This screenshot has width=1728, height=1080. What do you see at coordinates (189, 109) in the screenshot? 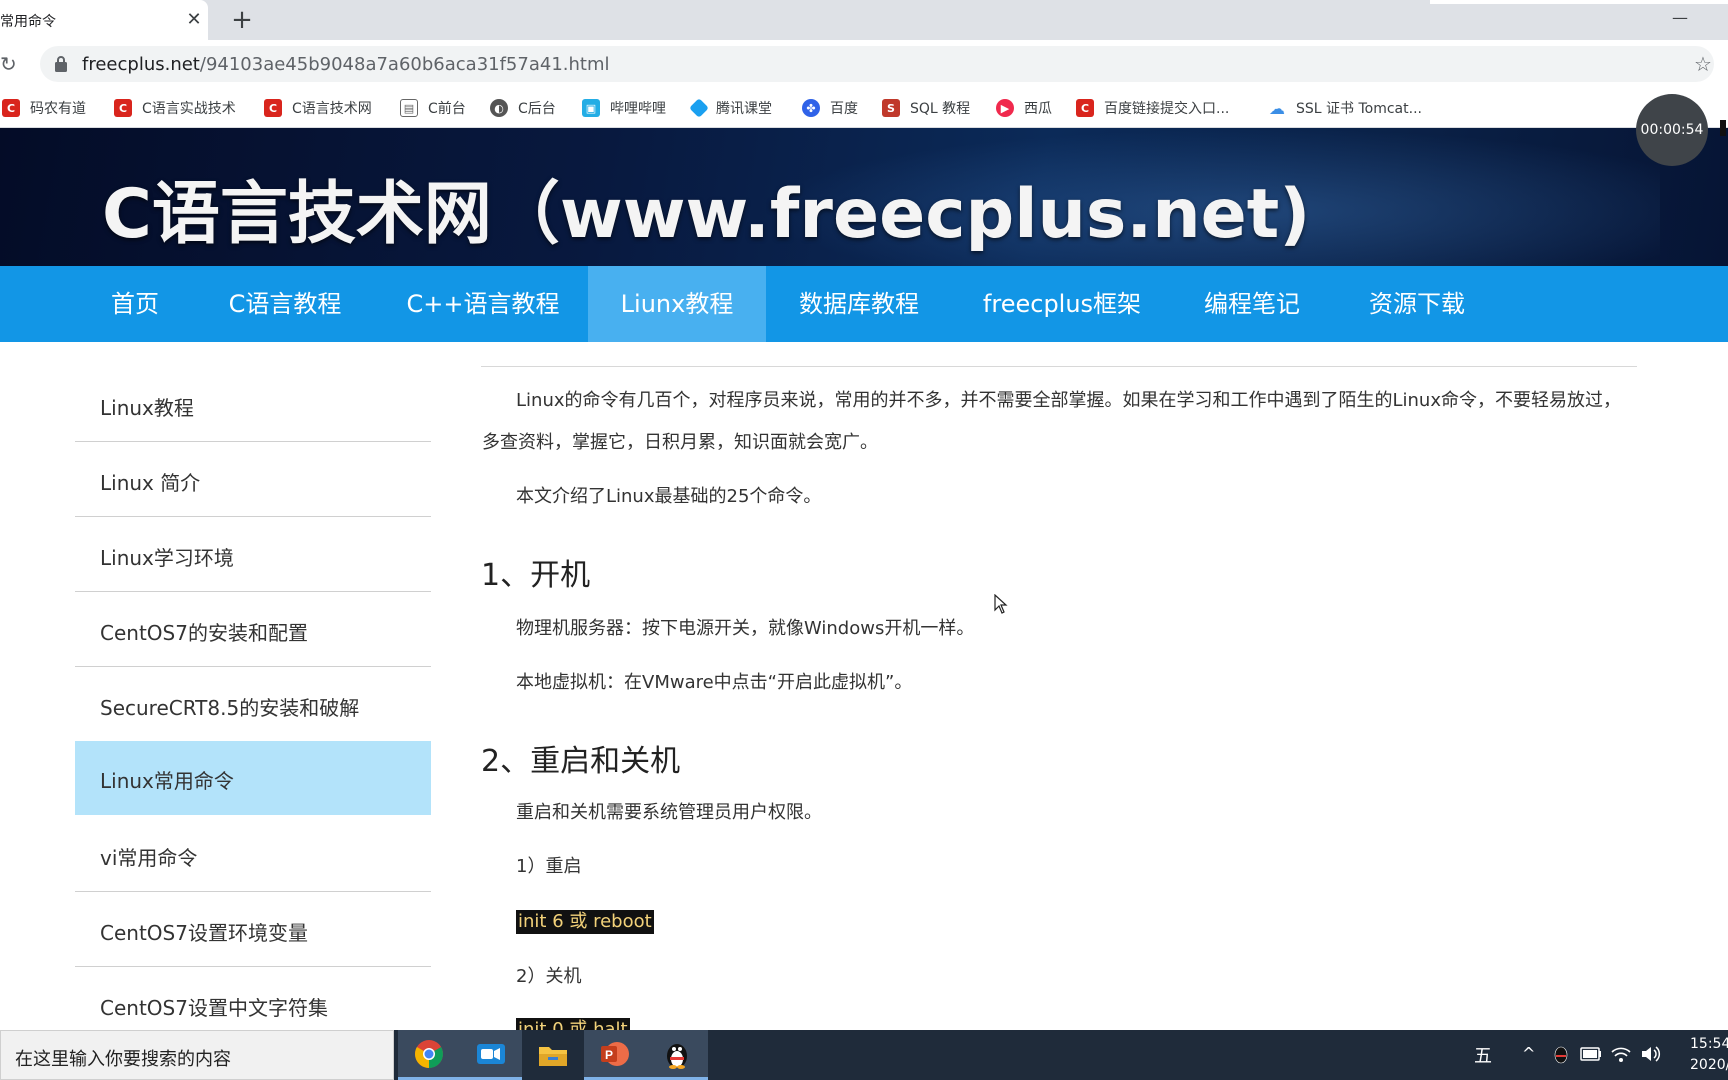
I see `bookmark-label: C语言实战技术` at bounding box center [189, 109].